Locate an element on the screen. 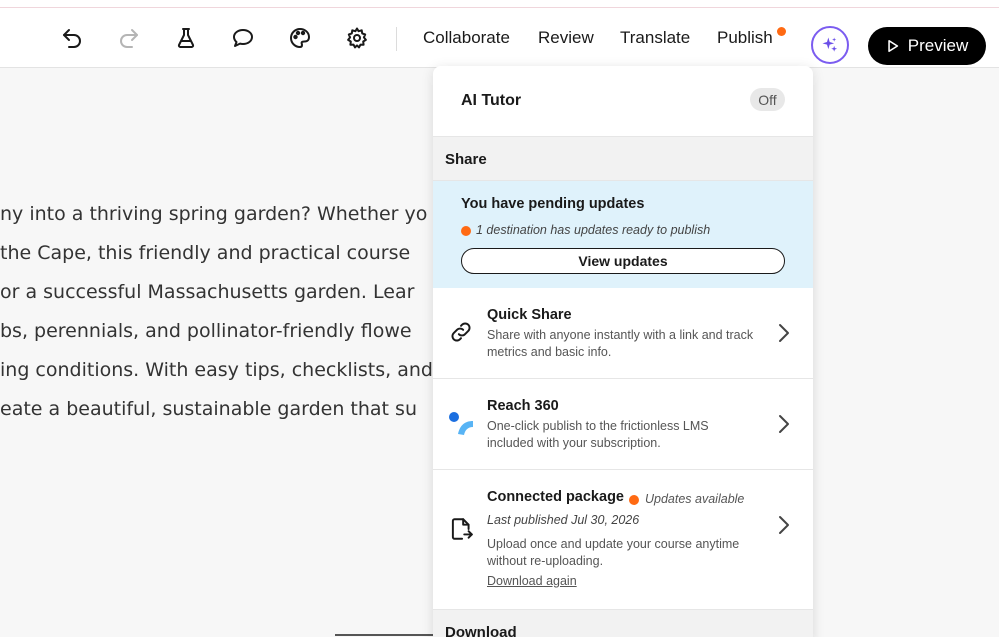 This screenshot has height=637, width=999. reach-360-title: Reach 360 is located at coordinates (523, 406).